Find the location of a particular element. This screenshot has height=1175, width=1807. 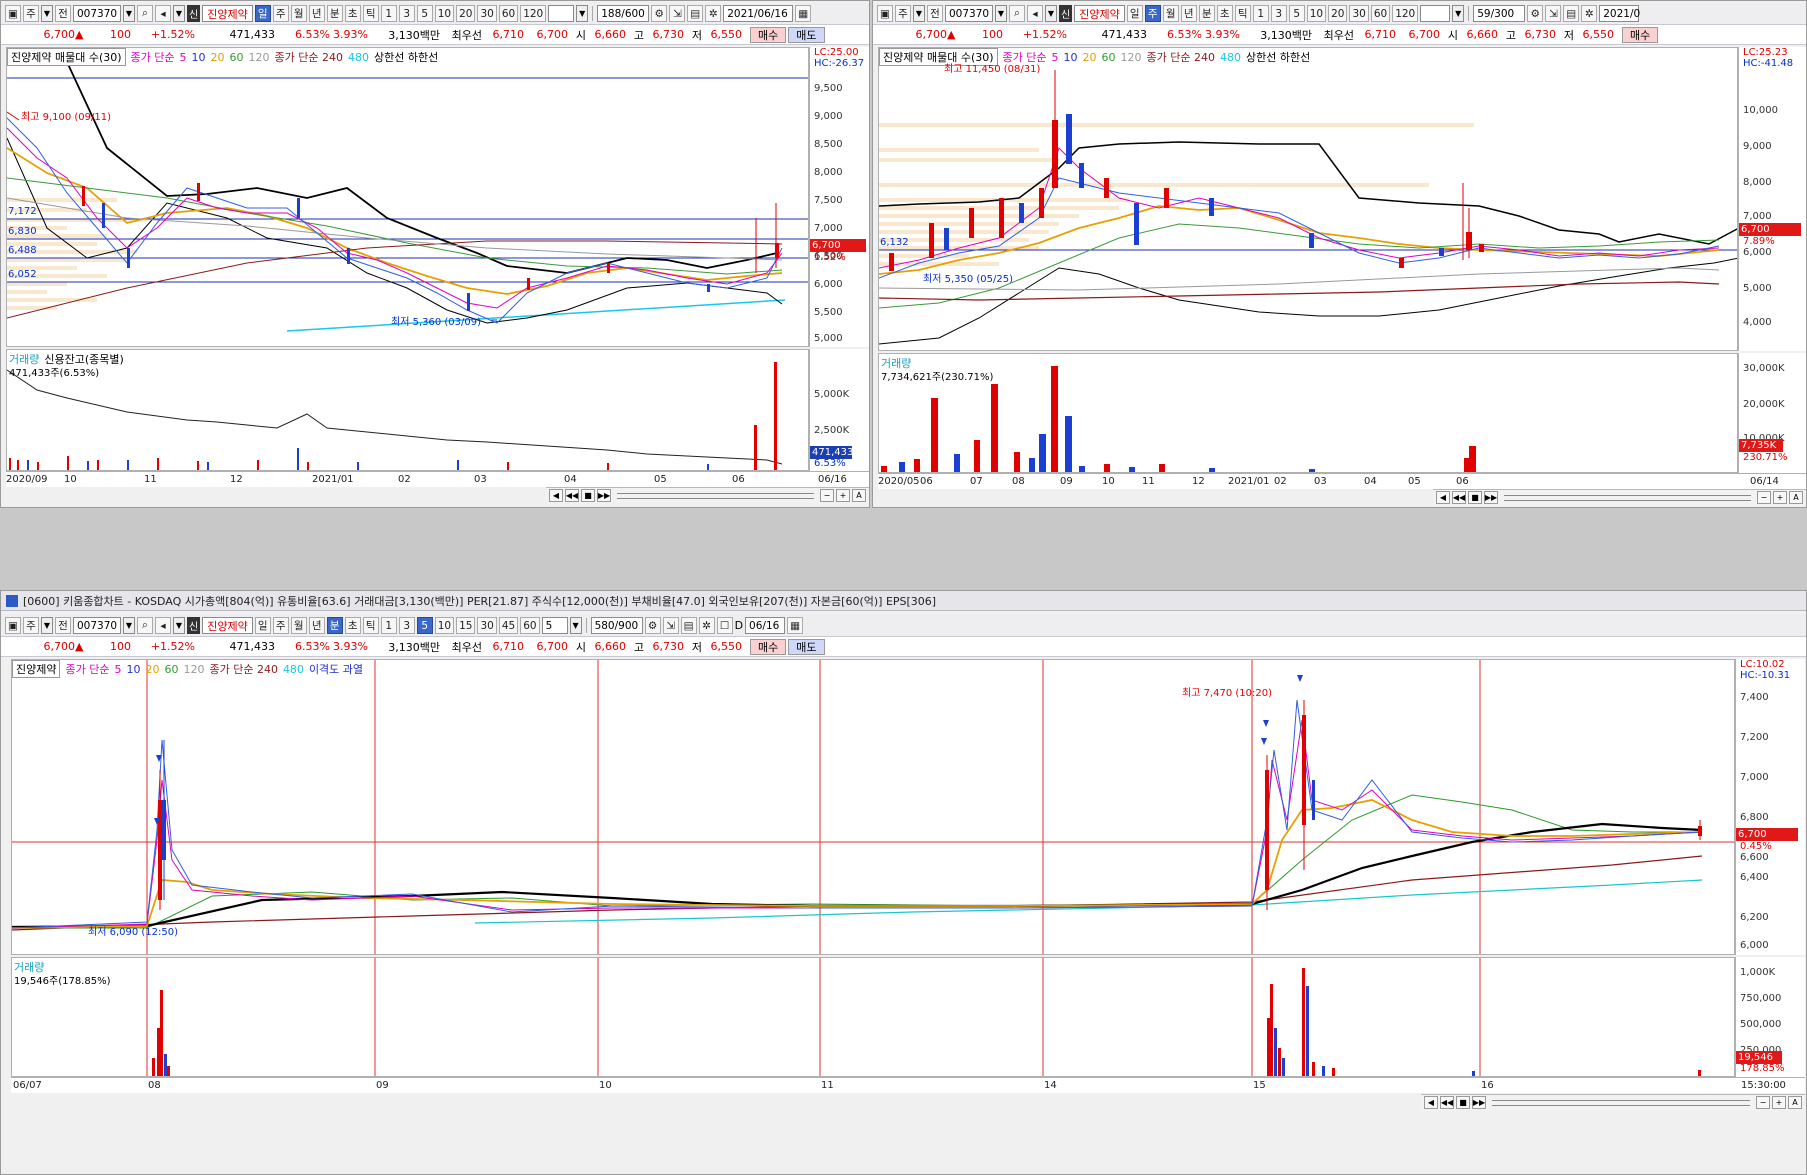

volume-chart: 거래량 7,734,621주(230.71%) is located at coordinates (1308, 413).